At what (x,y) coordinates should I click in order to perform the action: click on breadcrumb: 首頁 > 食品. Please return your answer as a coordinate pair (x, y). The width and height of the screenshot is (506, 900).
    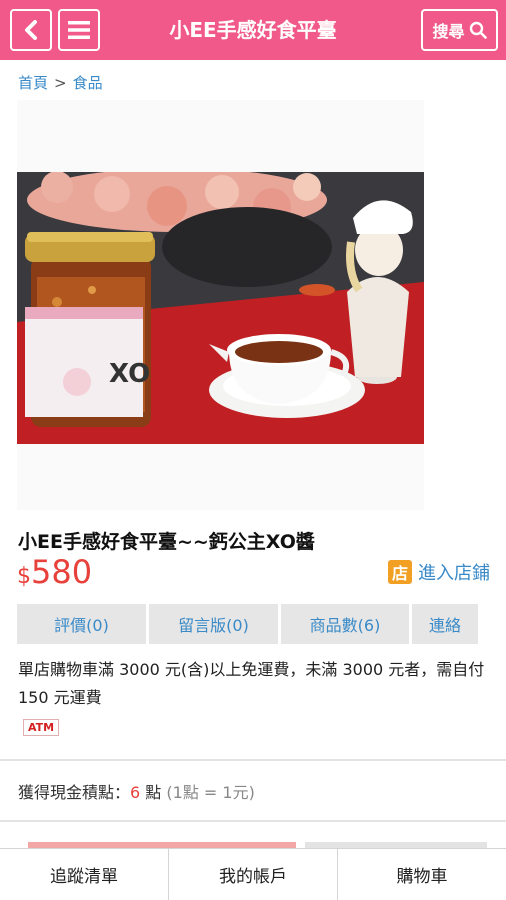
    Looking at the image, I should click on (60, 82).